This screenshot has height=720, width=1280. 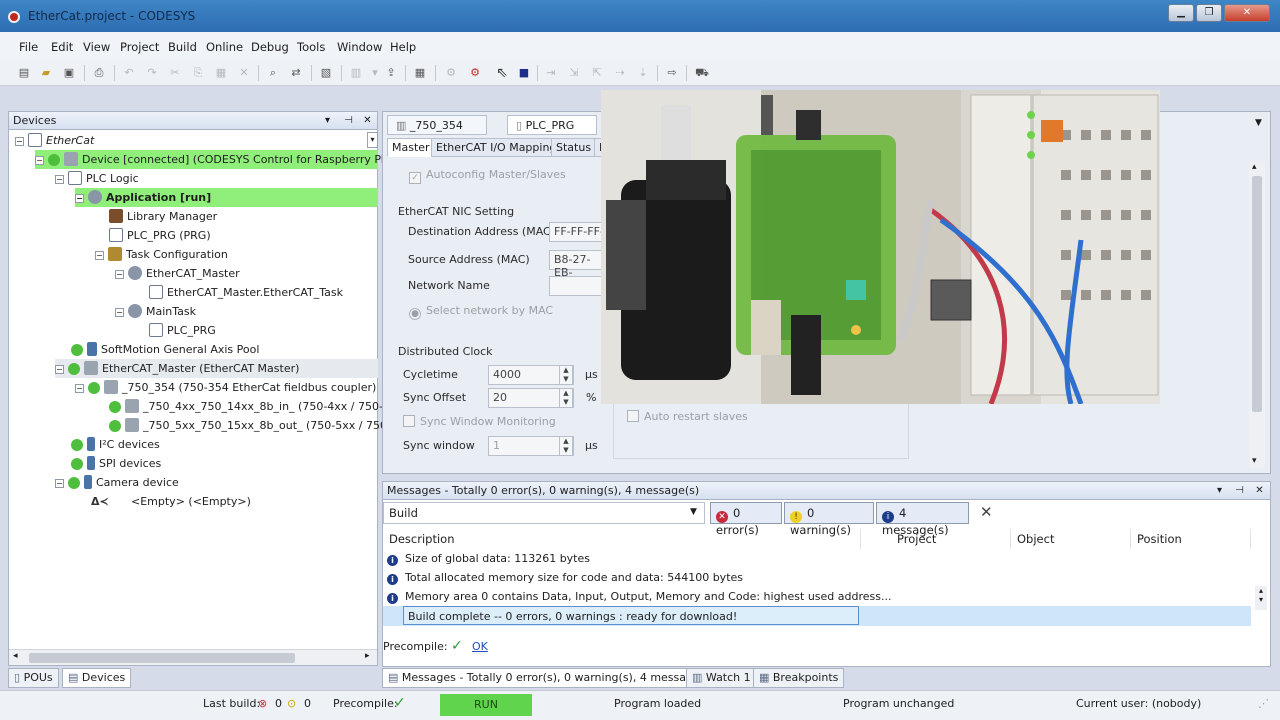 What do you see at coordinates (481, 312) in the screenshot?
I see `select-network-by-mac-radio: ● Select network by MAC` at bounding box center [481, 312].